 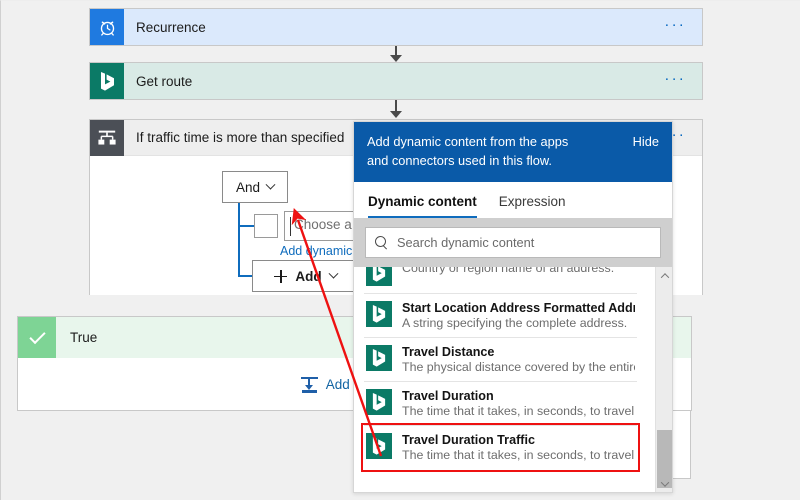 I want to click on flow-card-recurrence: Recurrence ···, so click(x=396, y=27).